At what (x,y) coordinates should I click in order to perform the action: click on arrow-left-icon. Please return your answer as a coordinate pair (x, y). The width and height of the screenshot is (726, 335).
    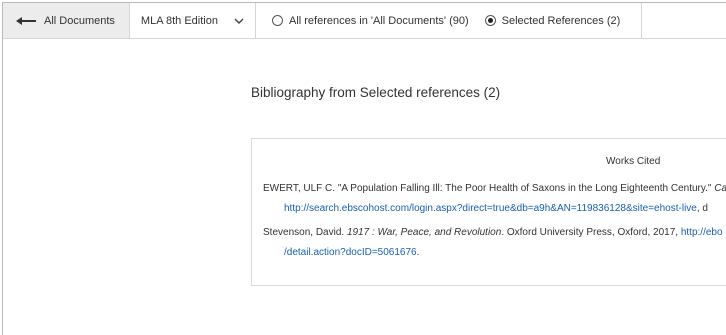
    Looking at the image, I should click on (26, 20).